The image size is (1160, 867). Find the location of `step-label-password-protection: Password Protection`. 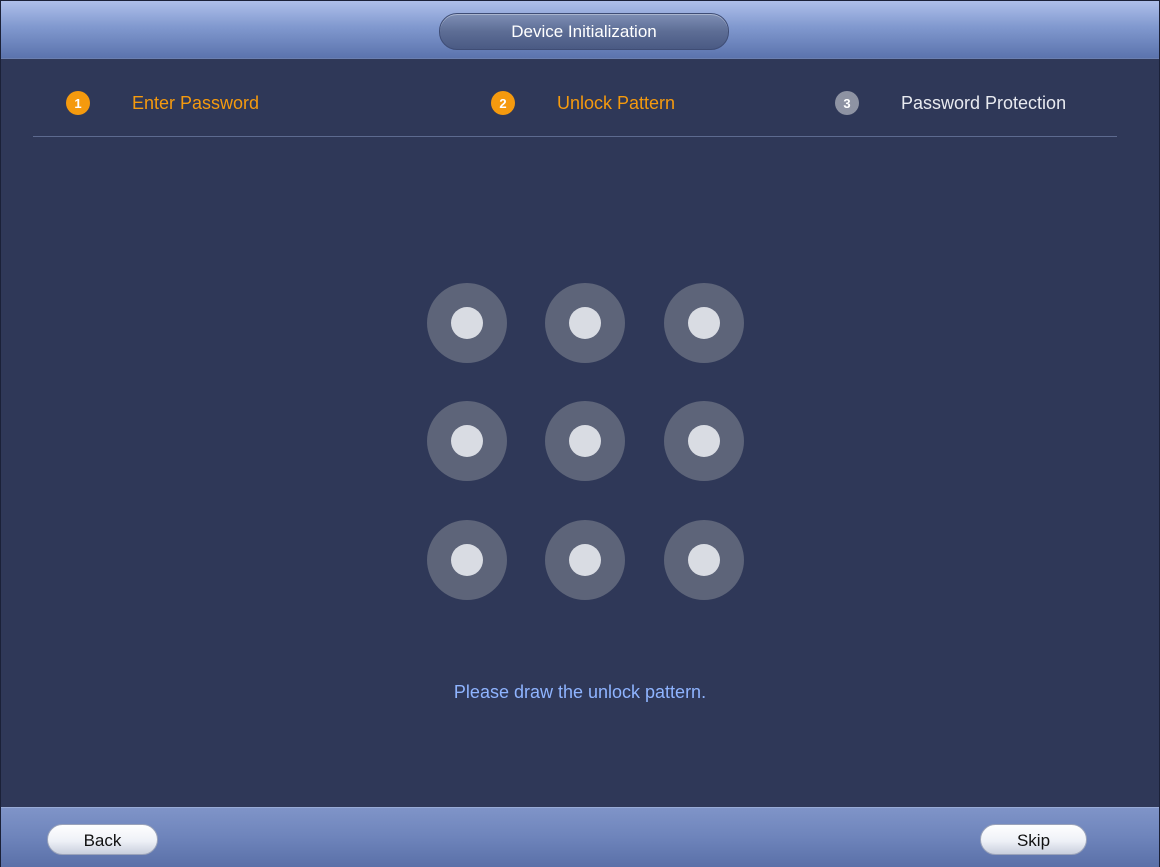

step-label-password-protection: Password Protection is located at coordinates (984, 102).